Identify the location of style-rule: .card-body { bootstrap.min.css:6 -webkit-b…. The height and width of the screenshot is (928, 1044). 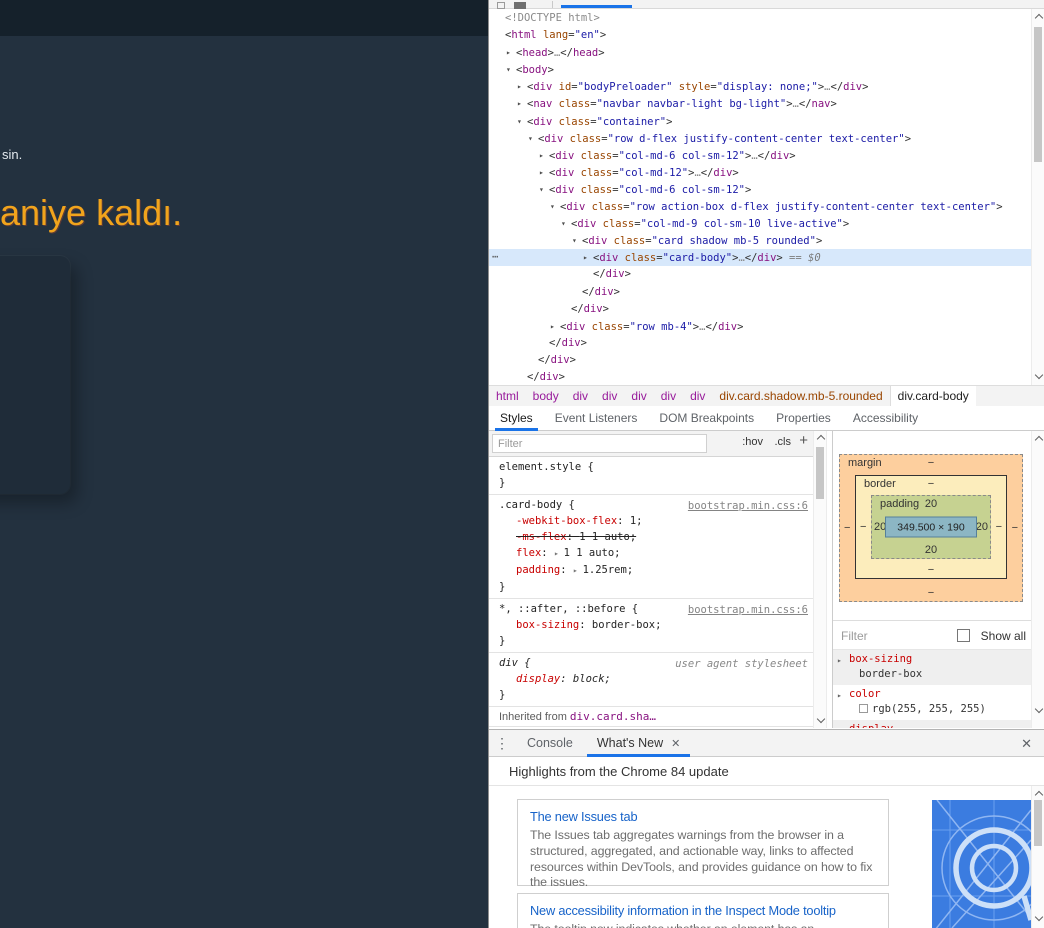
(651, 547).